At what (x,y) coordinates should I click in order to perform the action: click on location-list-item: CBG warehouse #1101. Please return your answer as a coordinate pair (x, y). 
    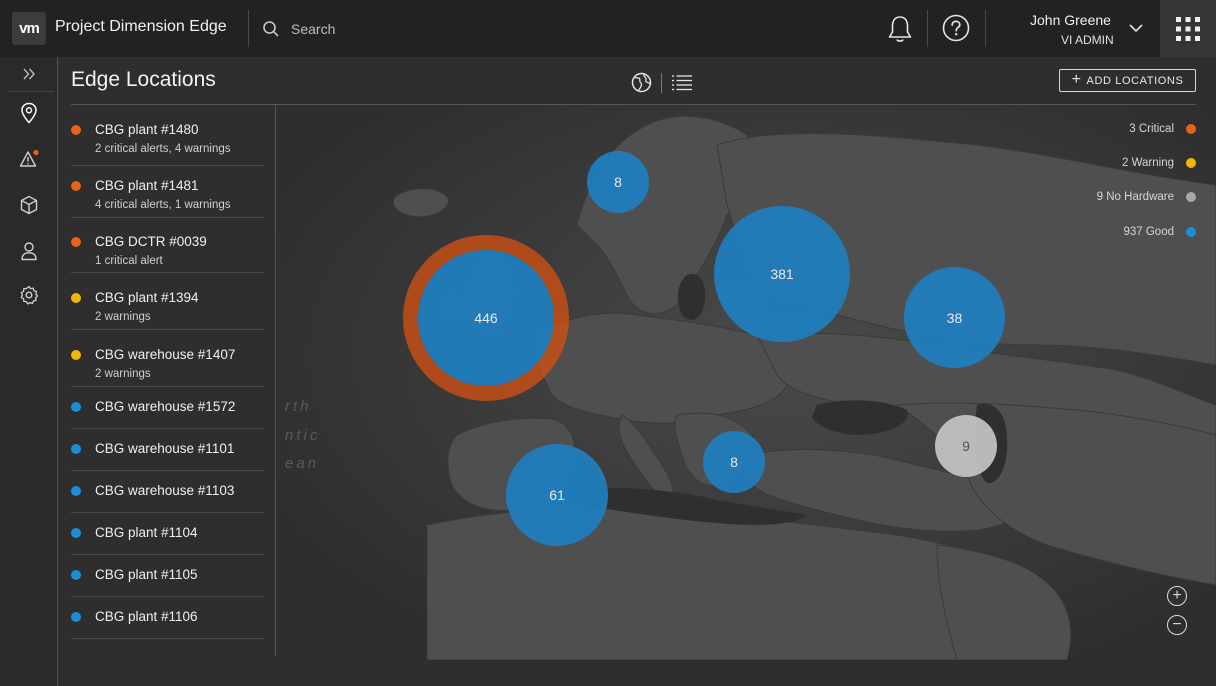
    Looking at the image, I should click on (167, 450).